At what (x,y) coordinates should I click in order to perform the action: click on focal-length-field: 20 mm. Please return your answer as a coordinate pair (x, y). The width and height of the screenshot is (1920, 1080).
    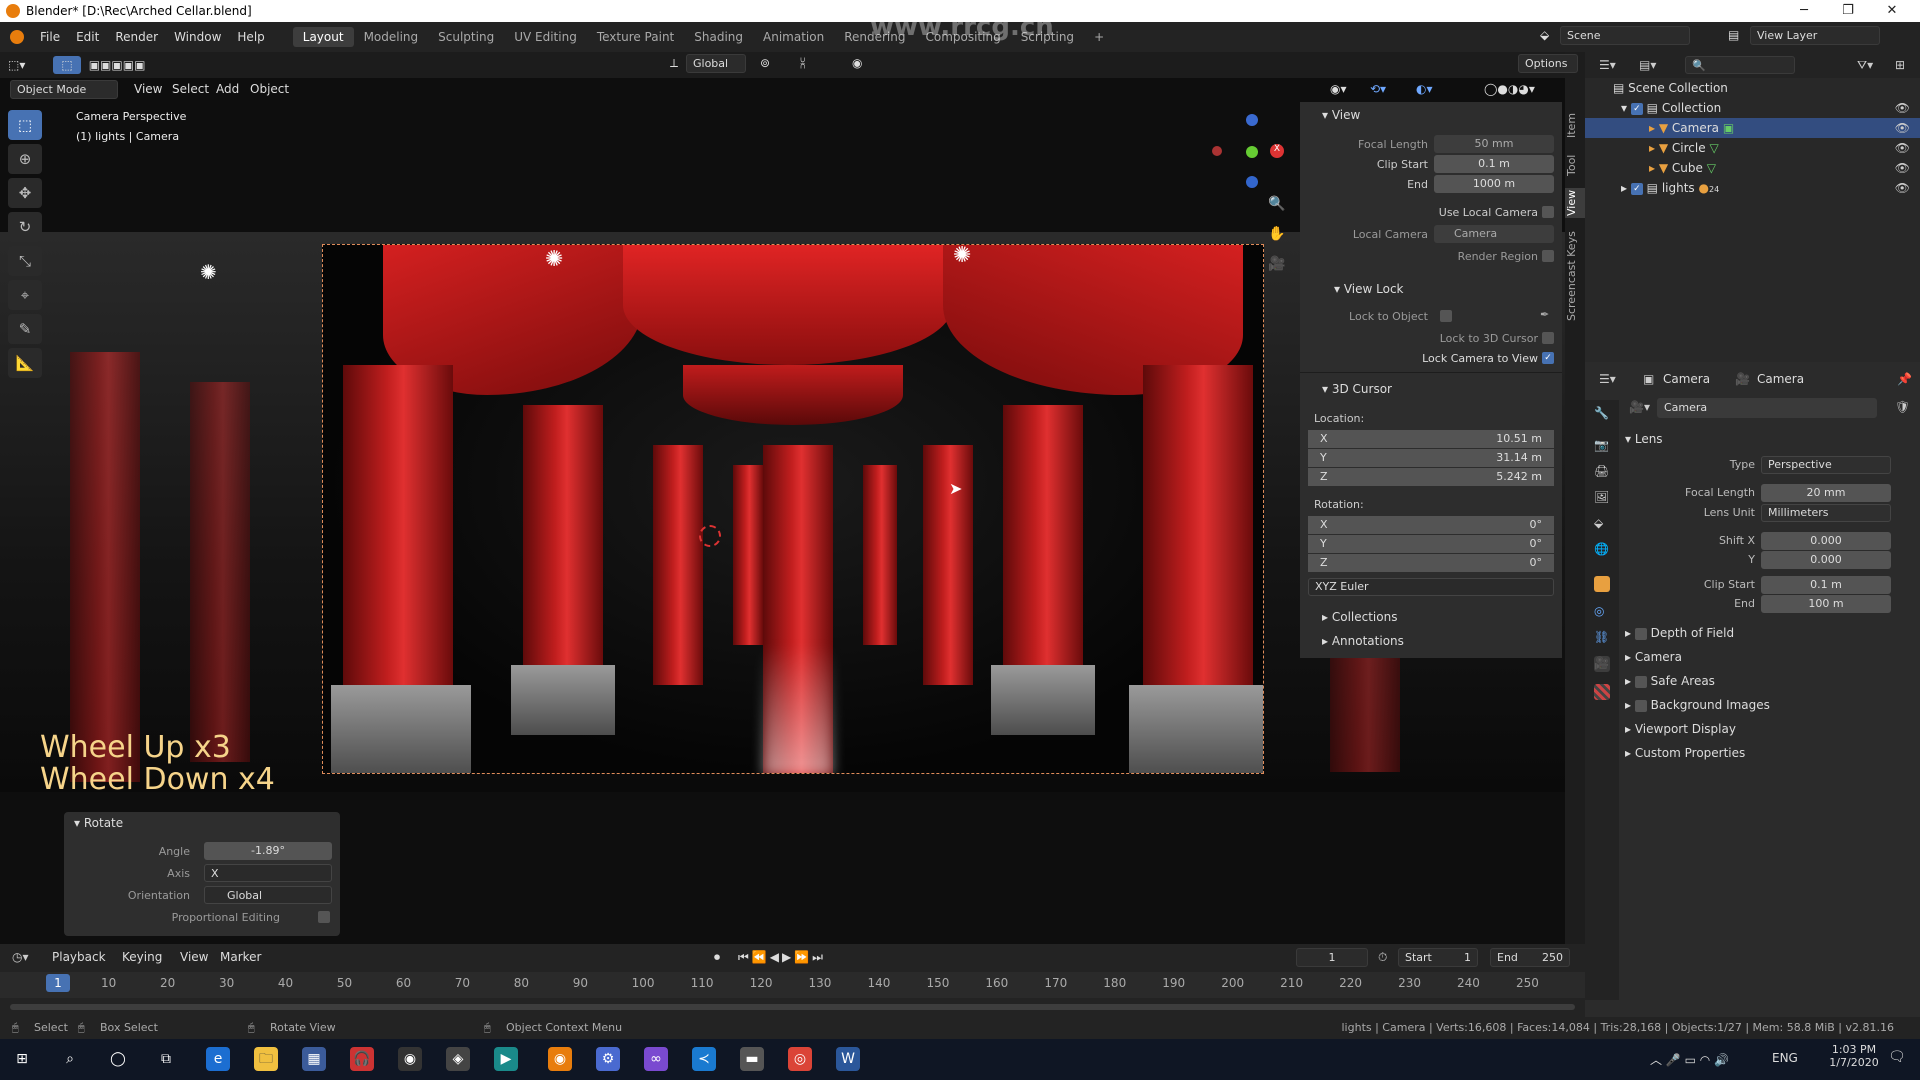
    Looking at the image, I should click on (1826, 493).